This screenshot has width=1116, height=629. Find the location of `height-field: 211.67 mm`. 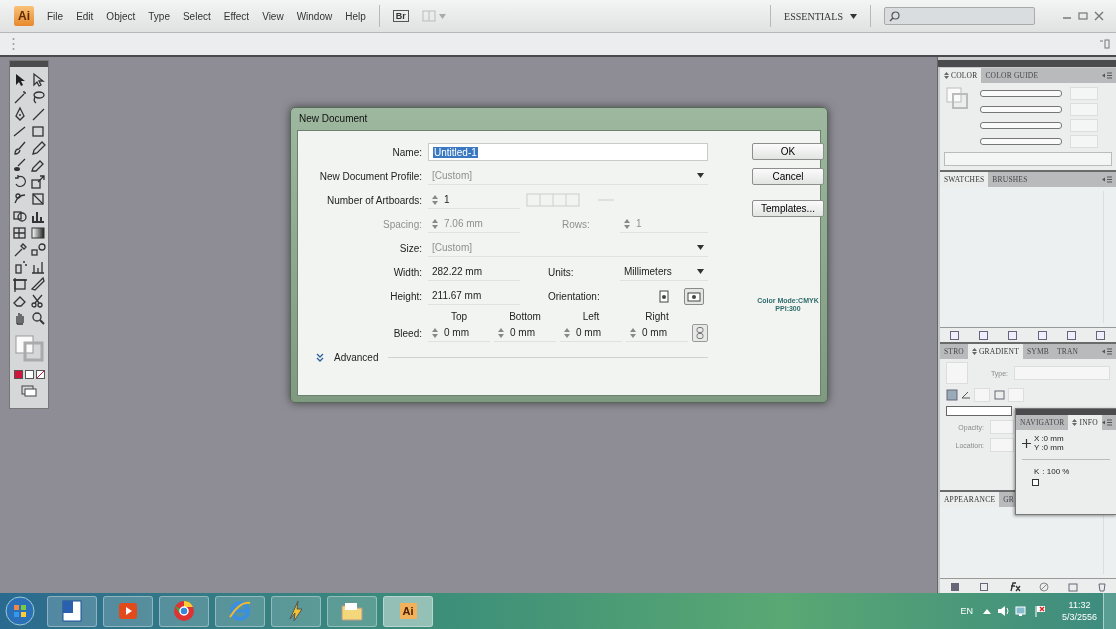

height-field: 211.67 mm is located at coordinates (474, 296).